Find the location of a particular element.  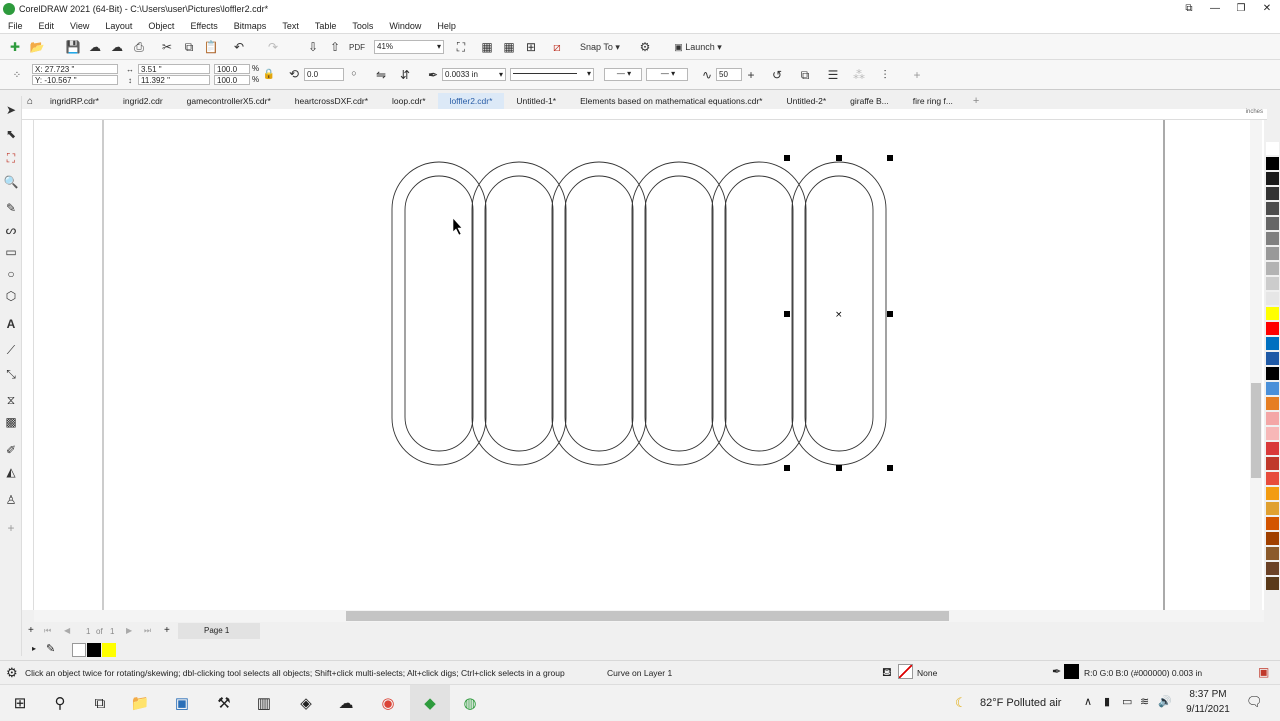

app-icon: ☁ is located at coordinates (346, 703).